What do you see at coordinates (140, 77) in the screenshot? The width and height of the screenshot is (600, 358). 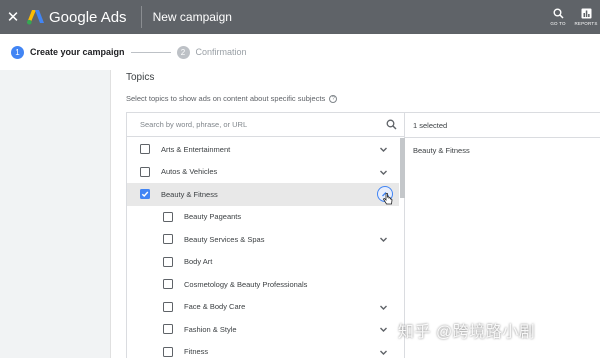 I see `section-title: Topics` at bounding box center [140, 77].